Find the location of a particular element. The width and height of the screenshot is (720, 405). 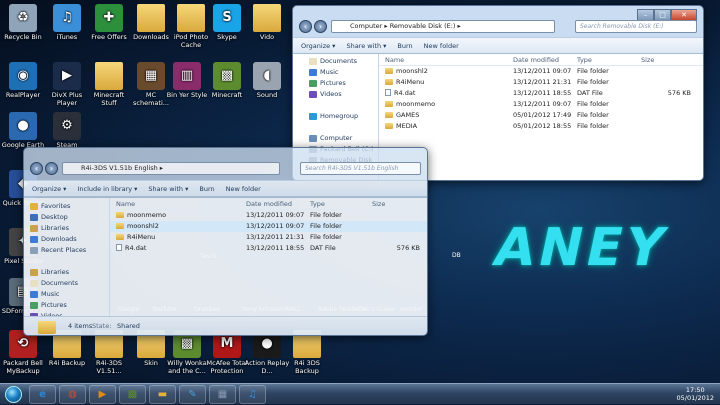

nav-item: Videos is located at coordinates (343, 94).